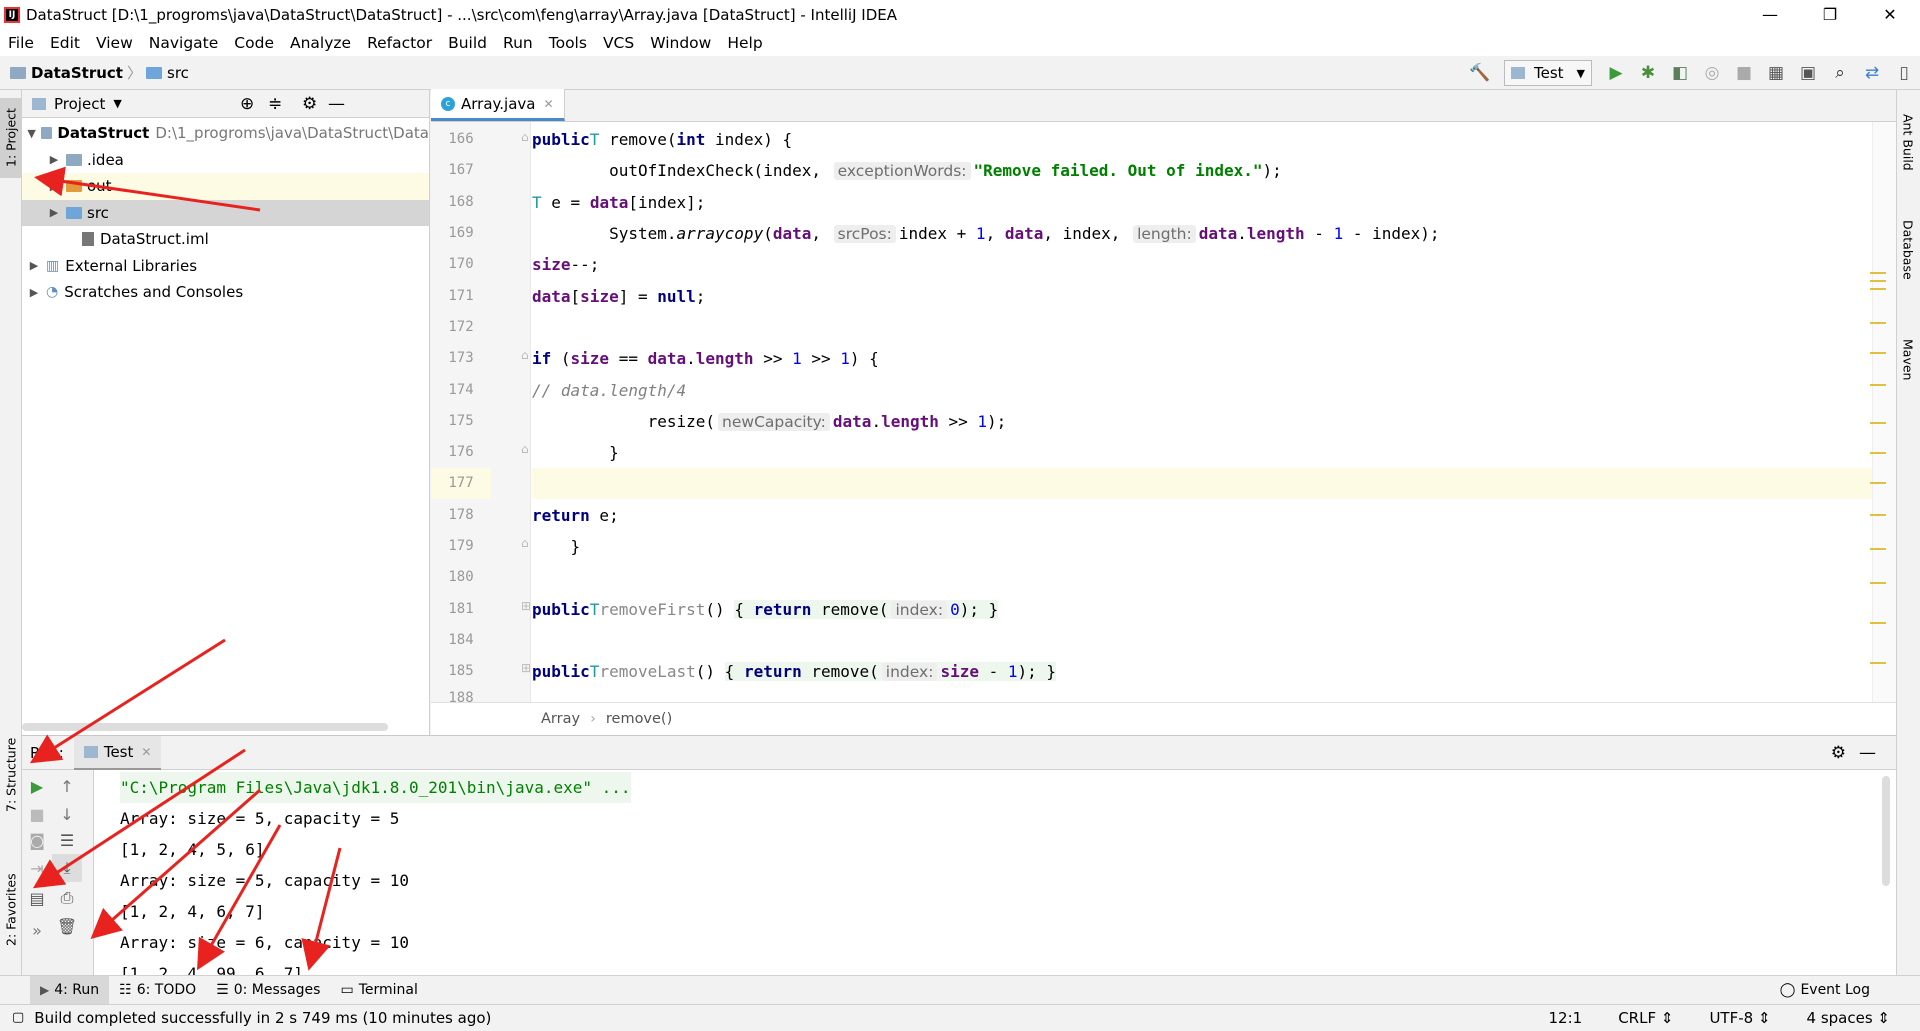 This screenshot has width=1920, height=1031. I want to click on horizontal-scrollbar, so click(205, 727).